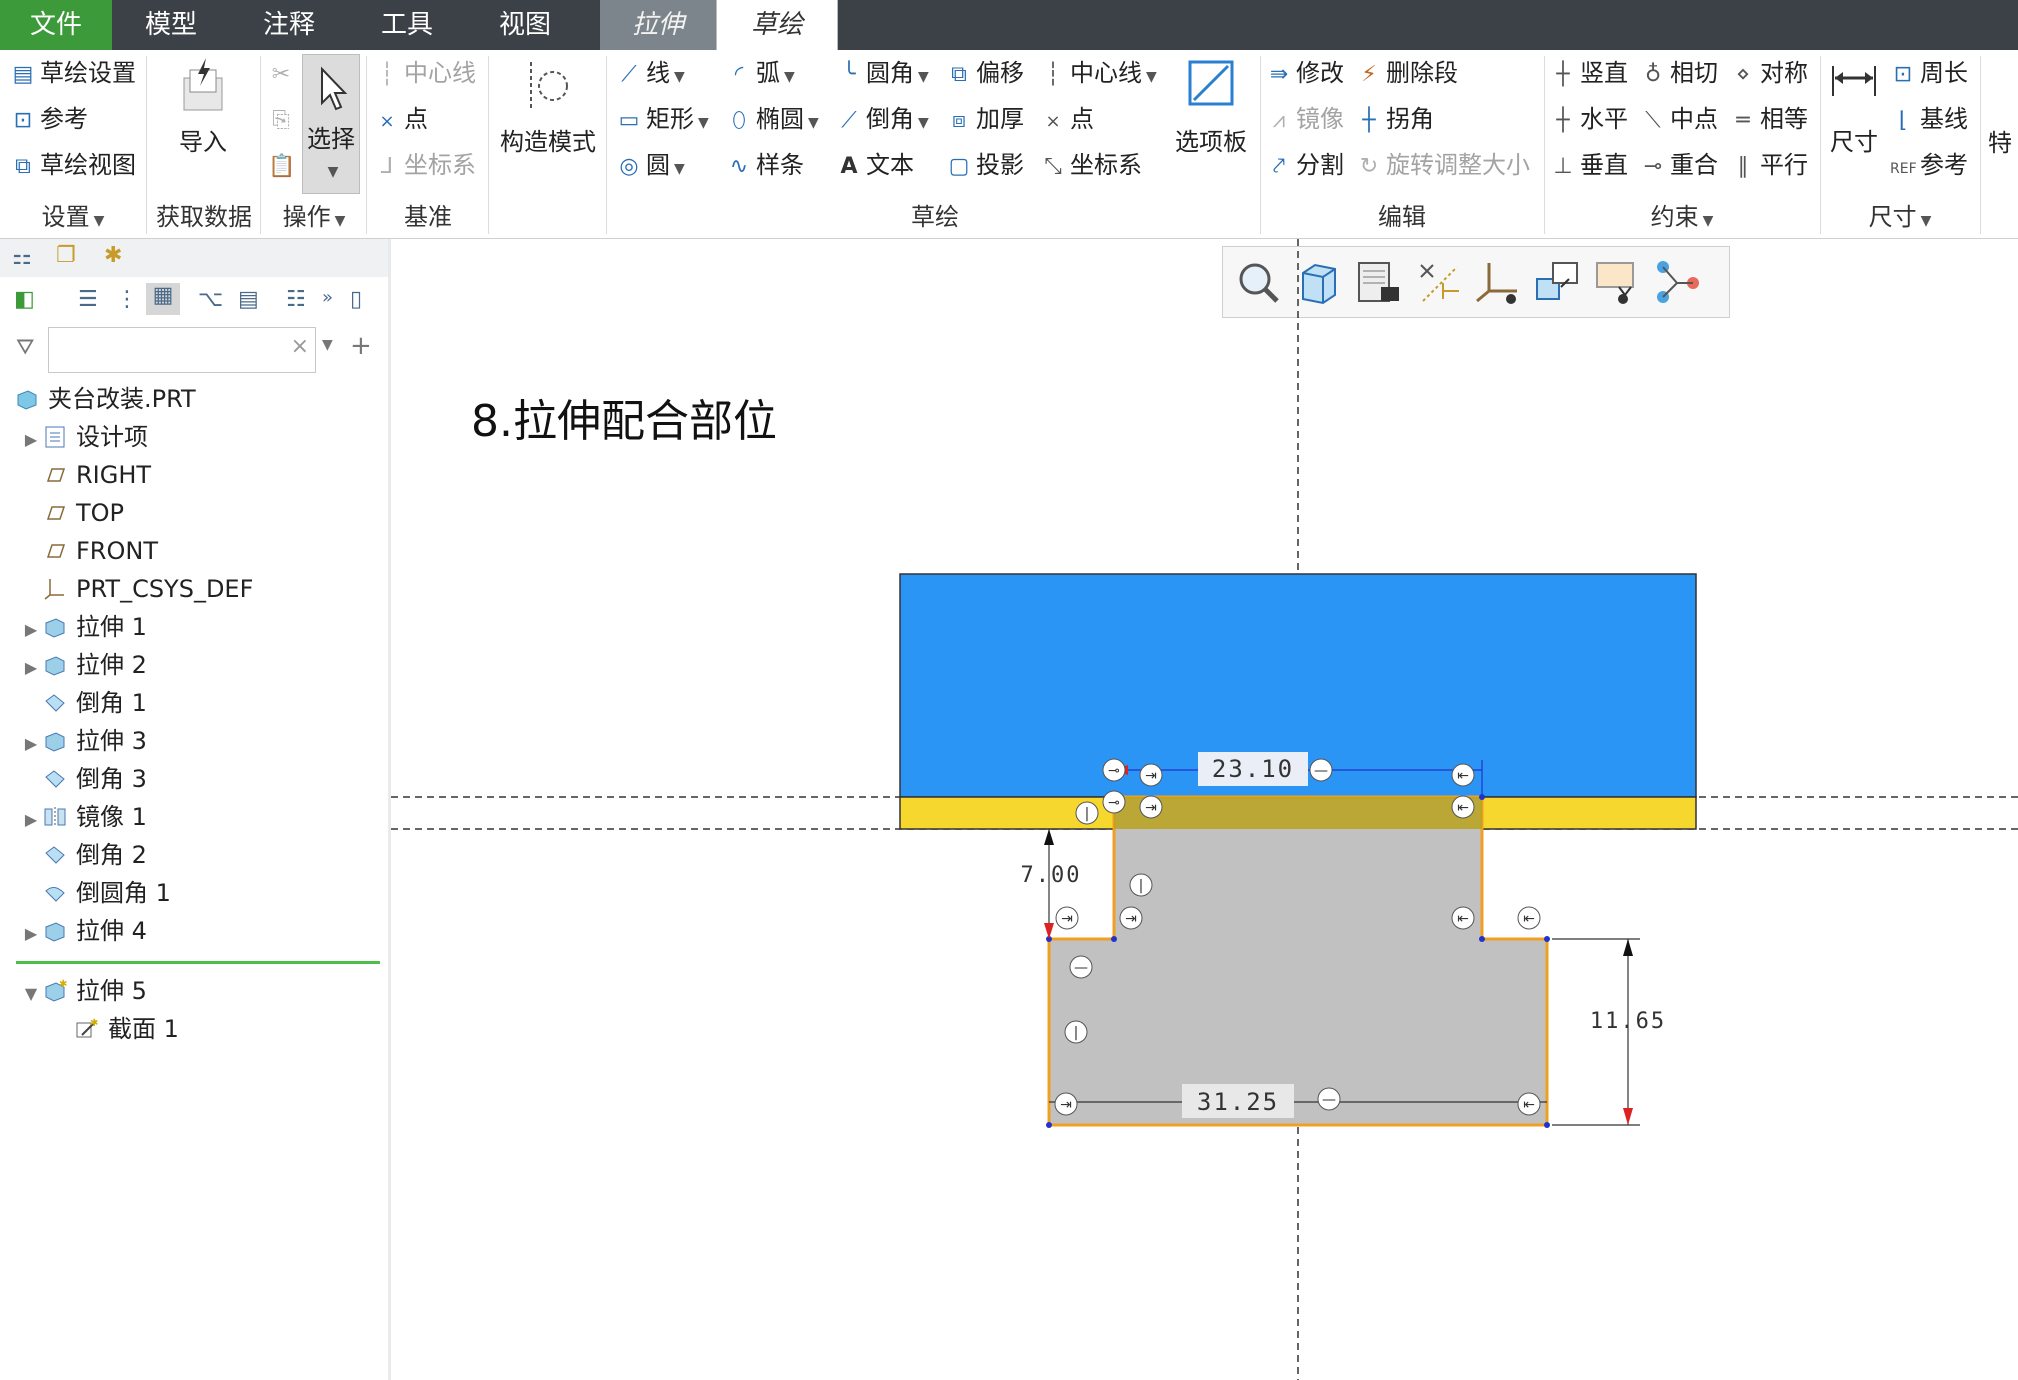  Describe the element at coordinates (1238, 1102) in the screenshot. I see `dimension-bottom-width-value: 31.25` at that location.